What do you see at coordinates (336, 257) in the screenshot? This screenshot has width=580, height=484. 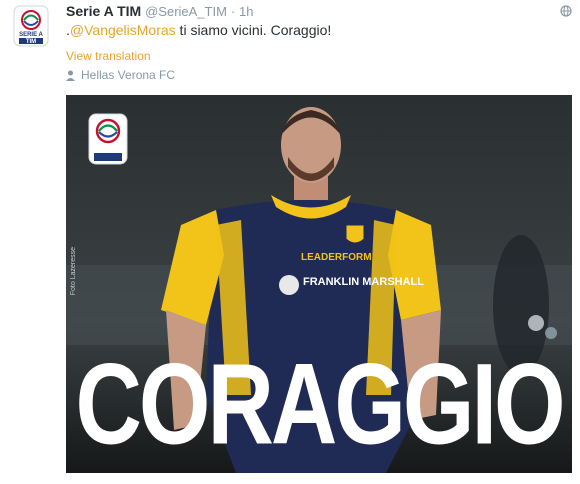 I see `jersey-sponsor-top: LEADERFORM` at bounding box center [336, 257].